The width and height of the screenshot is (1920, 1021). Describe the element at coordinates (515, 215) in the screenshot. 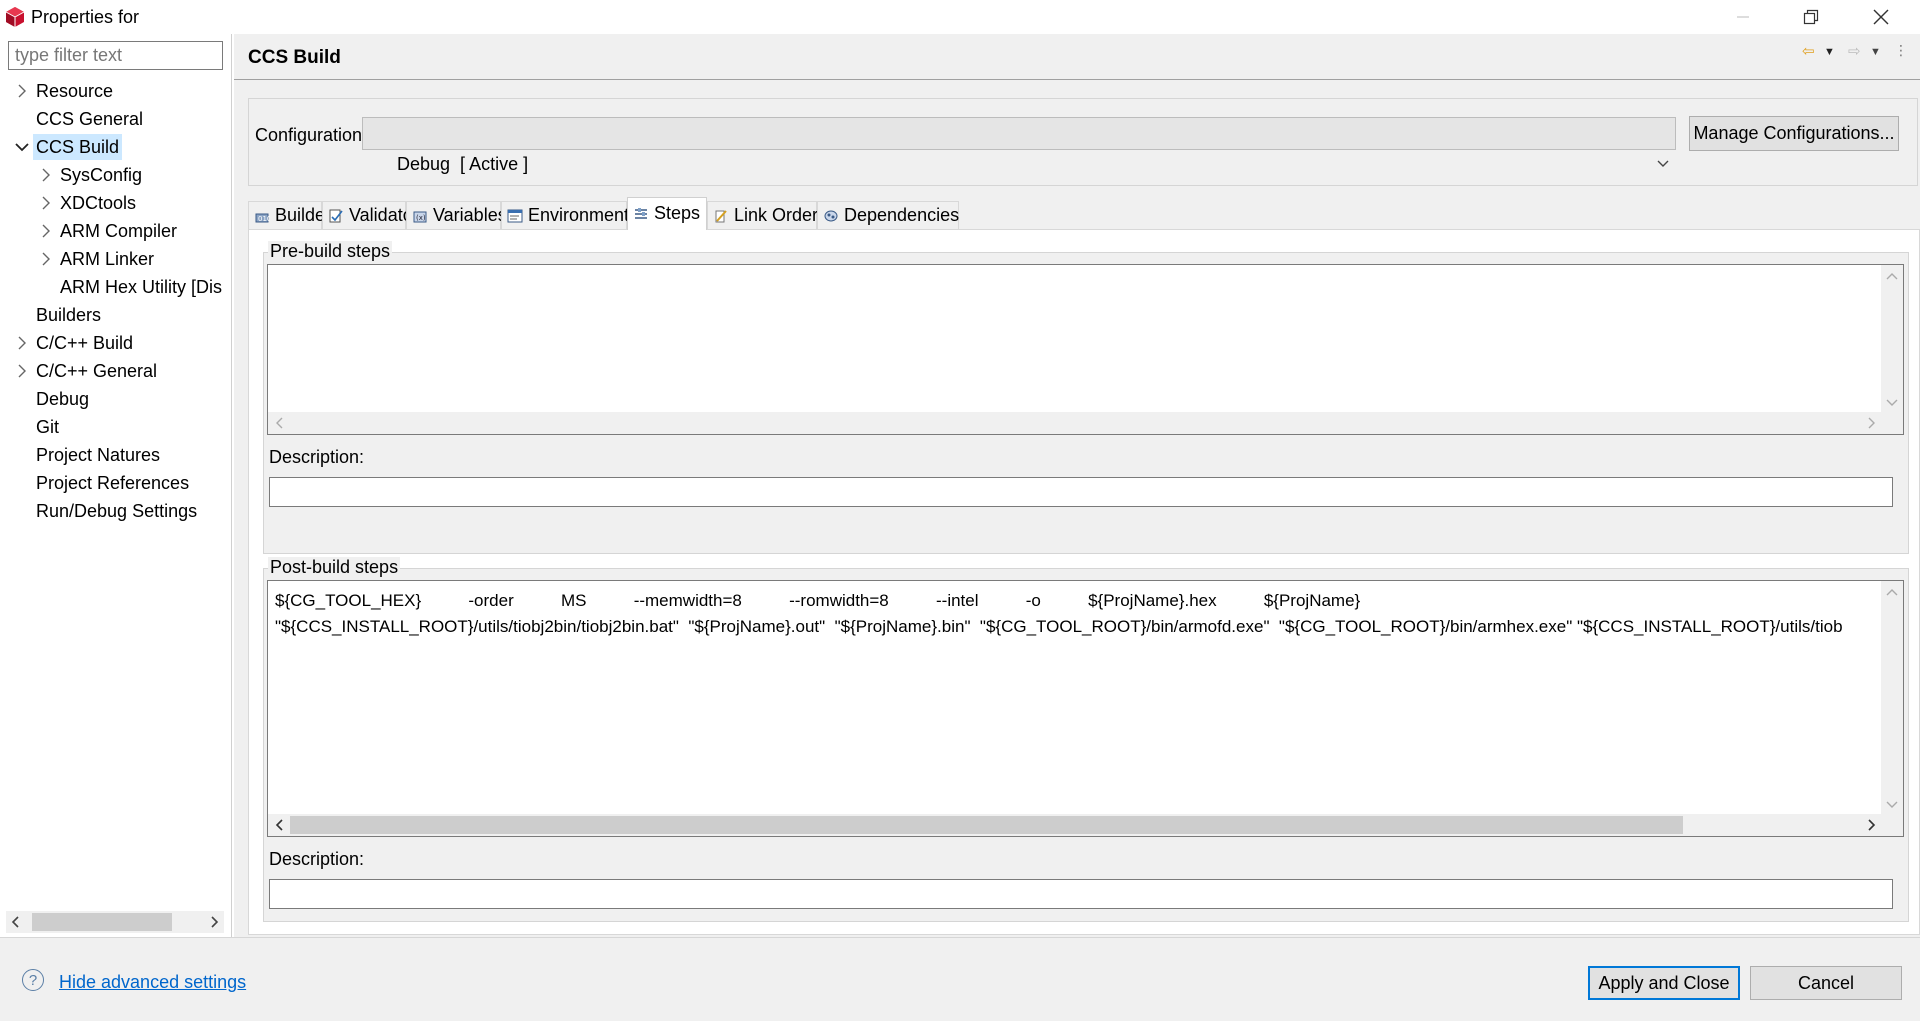

I see `environment-icon` at that location.